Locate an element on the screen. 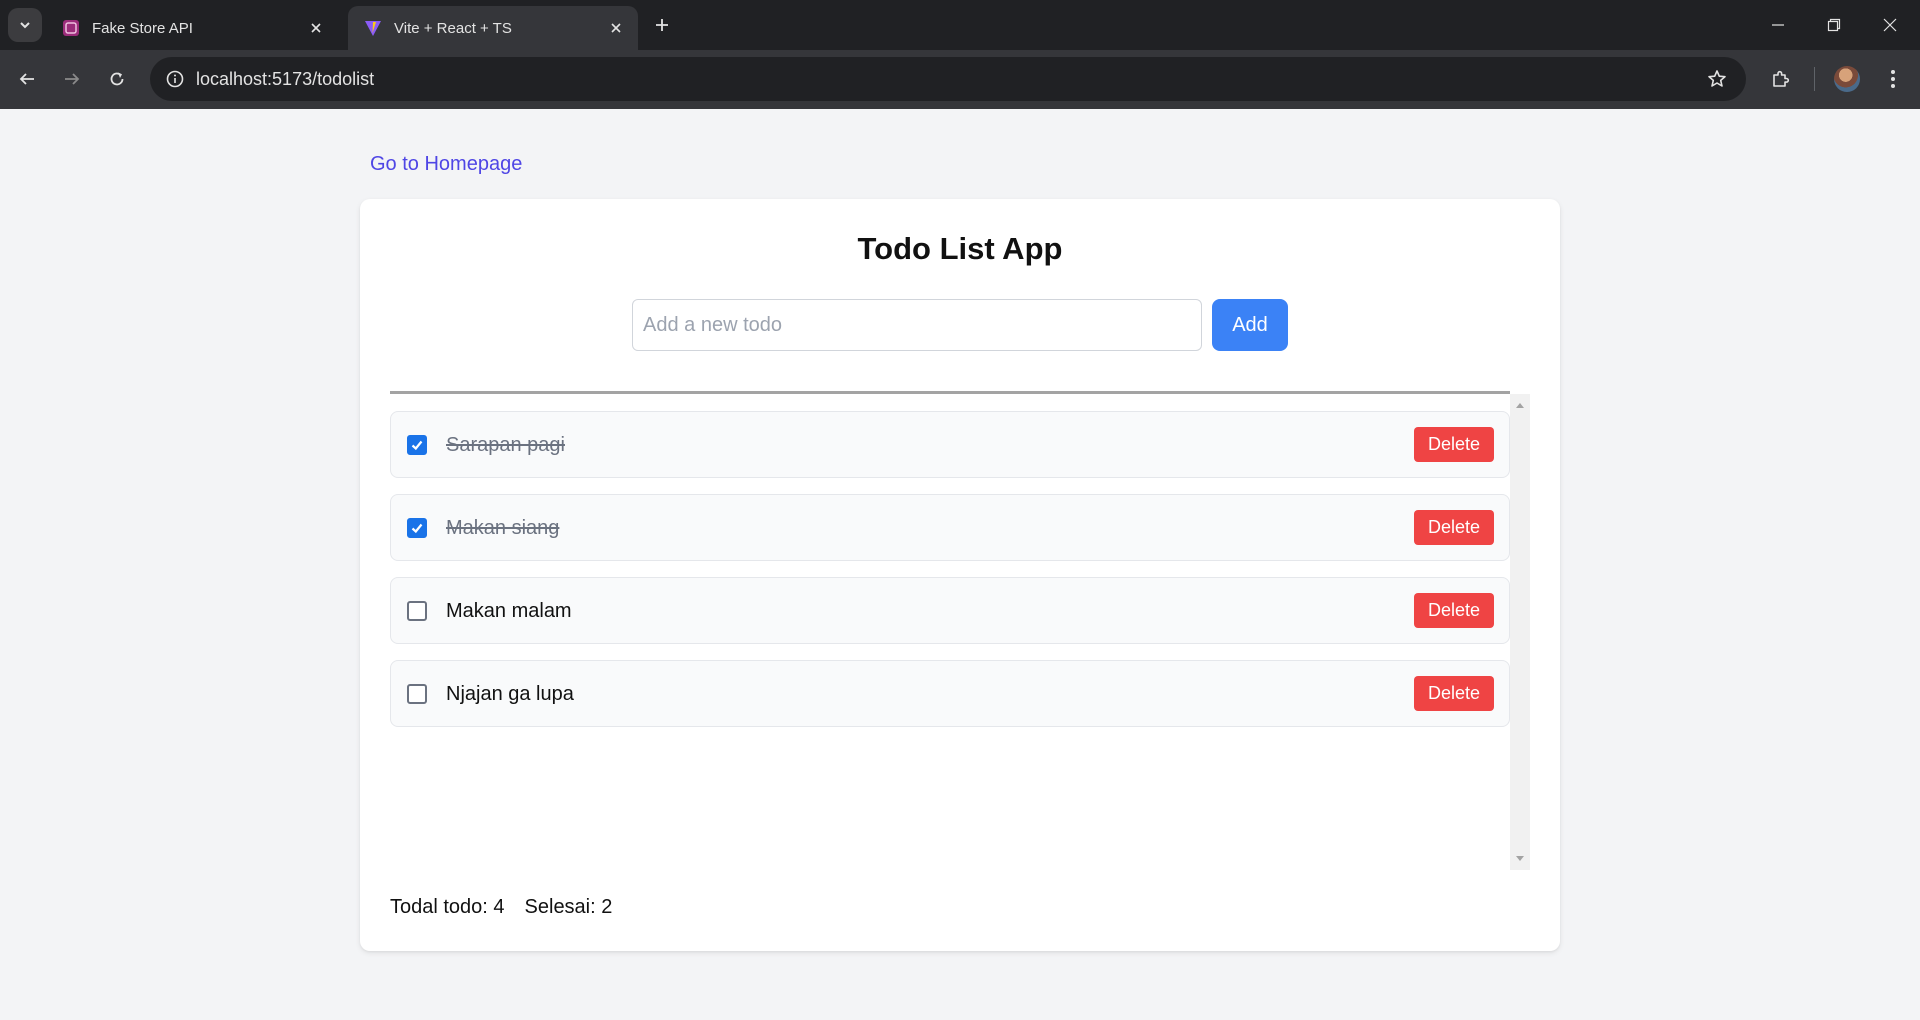 Image resolution: width=1920 pixels, height=1020 pixels. fakestore-favicon-icon is located at coordinates (71, 28).